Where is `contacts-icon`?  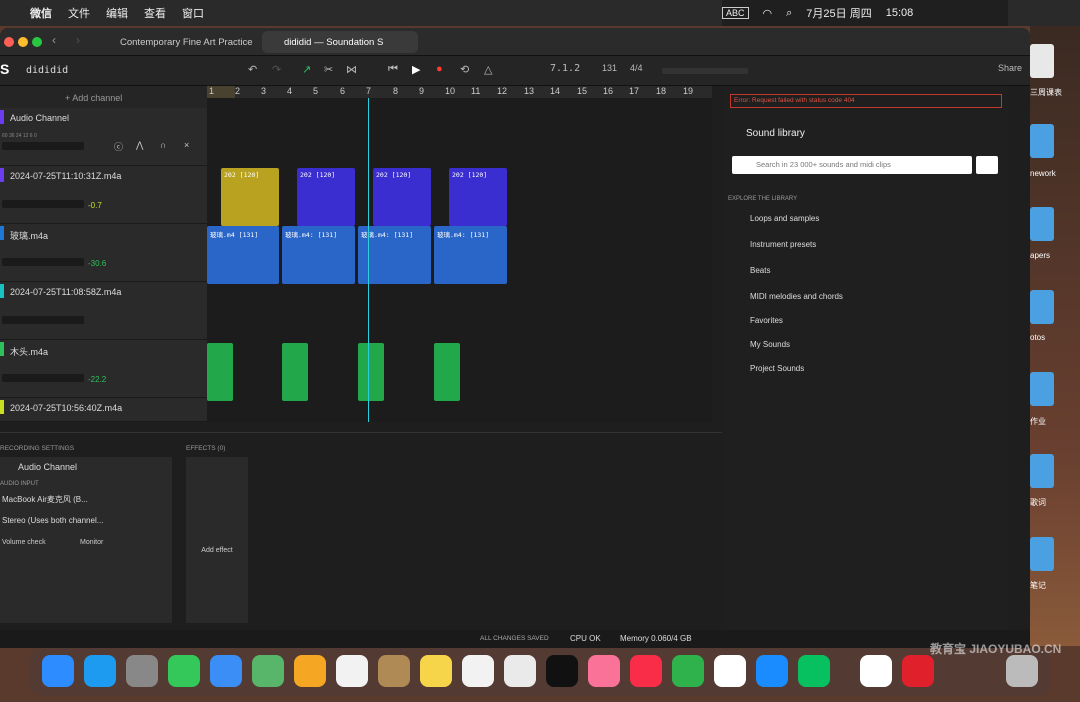 contacts-icon is located at coordinates (394, 671).